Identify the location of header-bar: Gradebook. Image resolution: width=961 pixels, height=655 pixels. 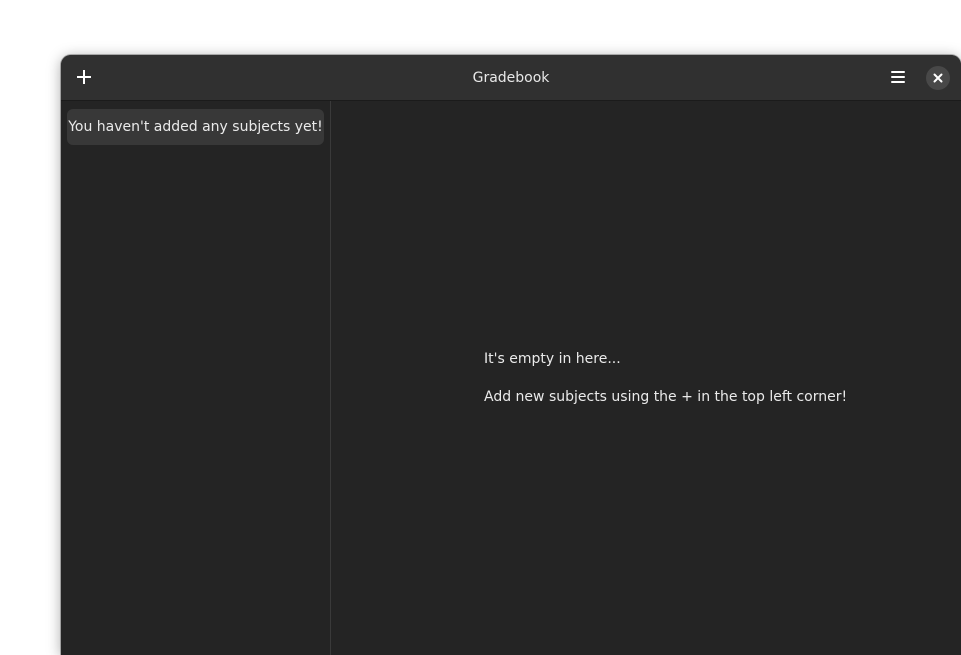
(511, 78).